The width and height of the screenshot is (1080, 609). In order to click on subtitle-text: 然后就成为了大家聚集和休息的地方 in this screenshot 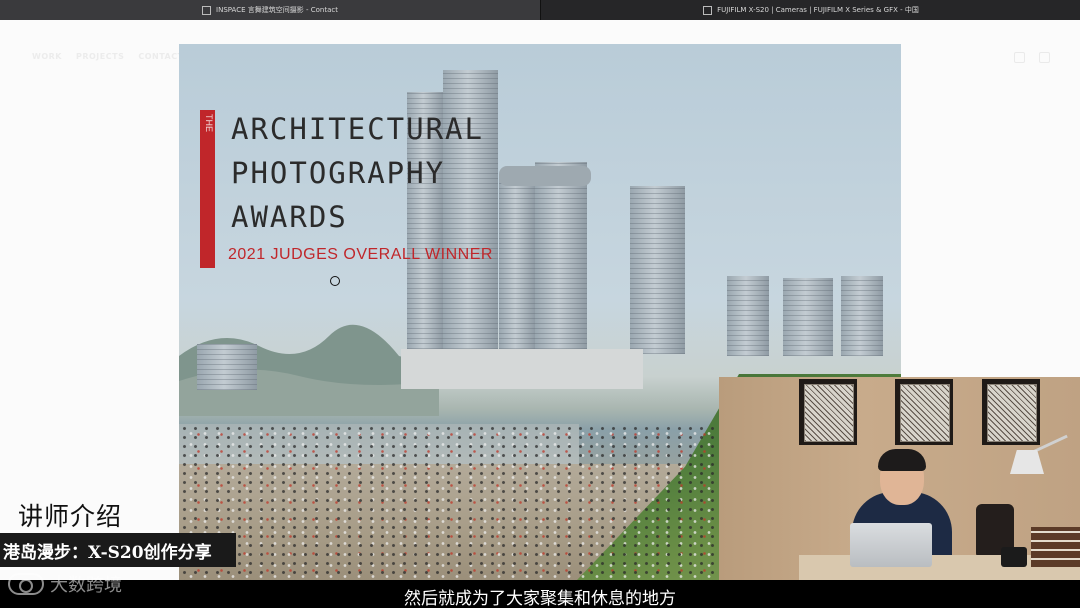, I will do `click(540, 599)`.